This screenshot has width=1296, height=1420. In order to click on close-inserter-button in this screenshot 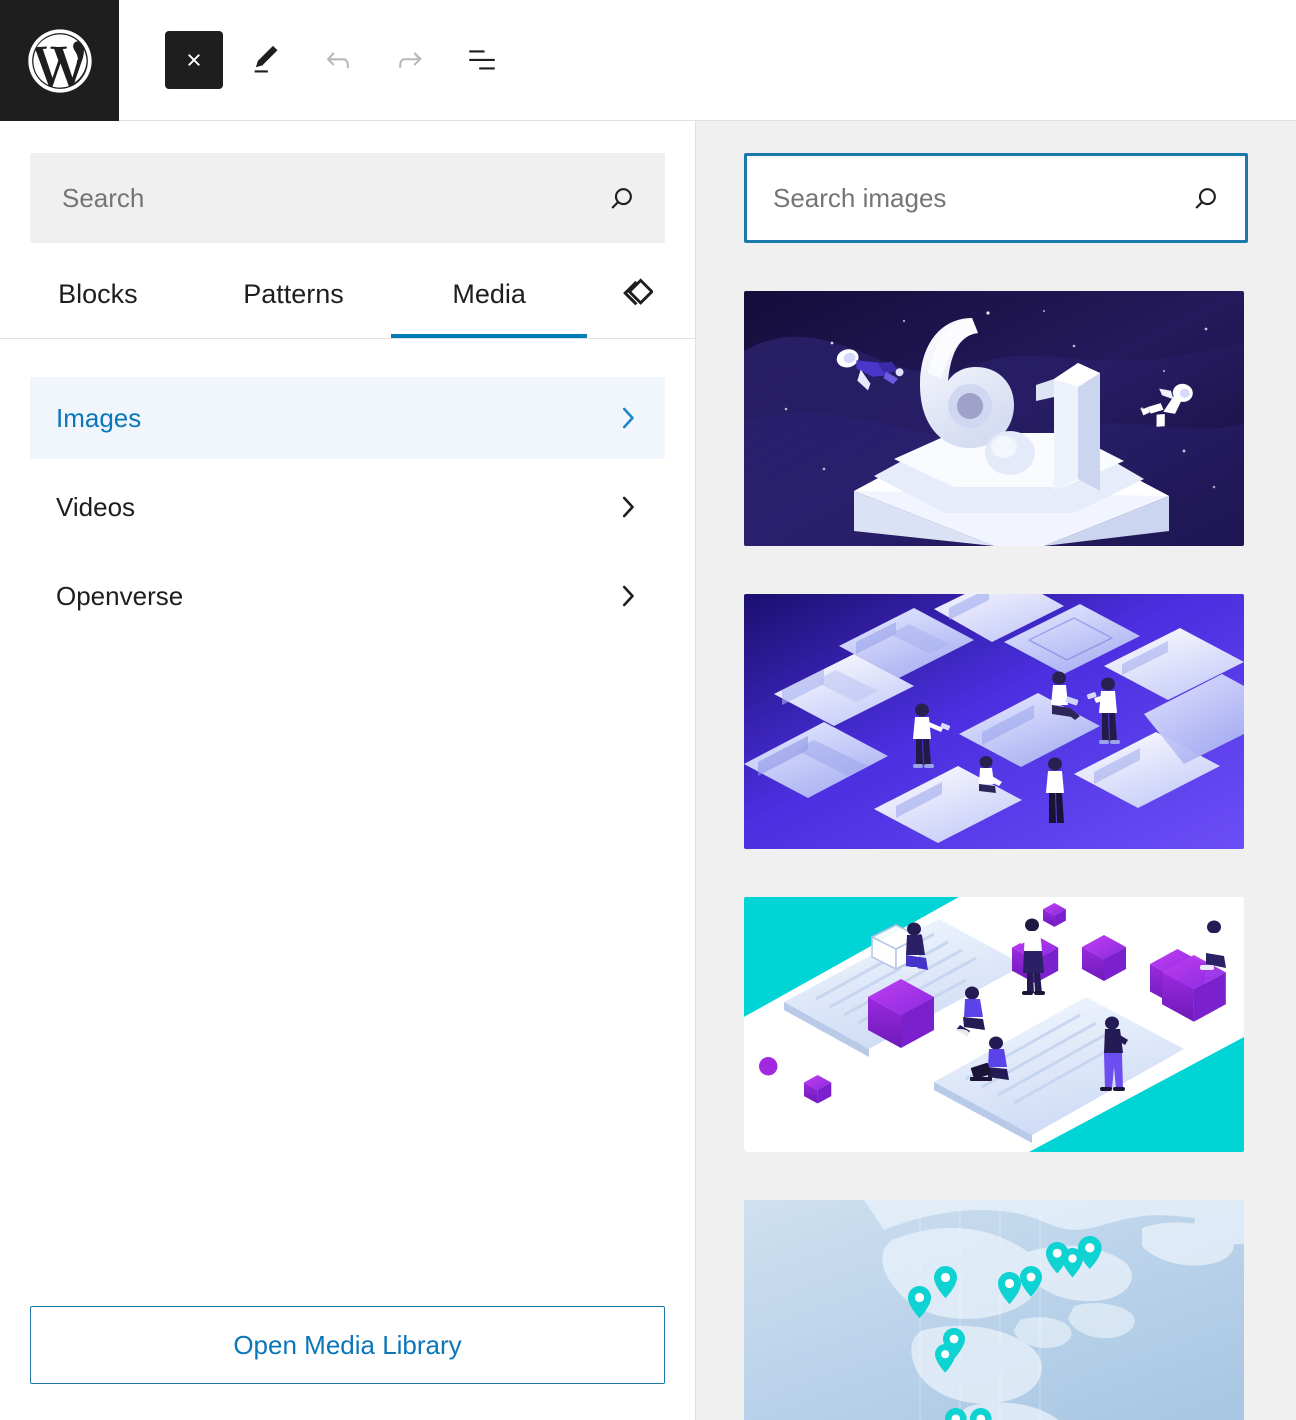, I will do `click(194, 60)`.